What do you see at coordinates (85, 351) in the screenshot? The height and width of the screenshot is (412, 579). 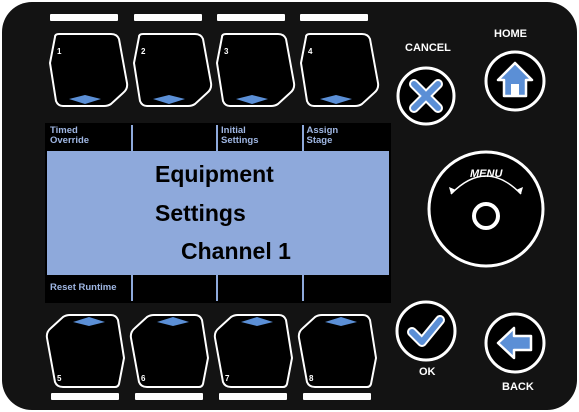 I see `softkey-5: 5` at bounding box center [85, 351].